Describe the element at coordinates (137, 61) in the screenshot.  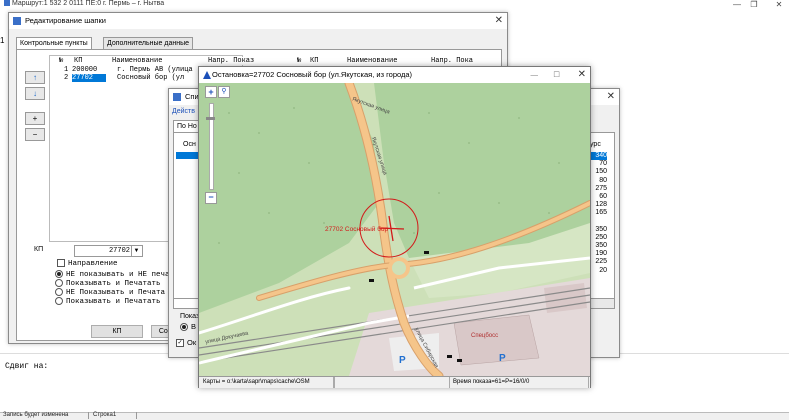
I see `col-name: Наименование` at that location.